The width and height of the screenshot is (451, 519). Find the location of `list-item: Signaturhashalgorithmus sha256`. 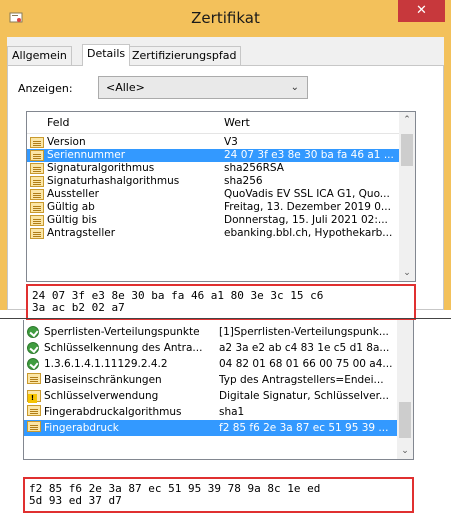

list-item: Signaturhashalgorithmus sha256 is located at coordinates (213, 181).